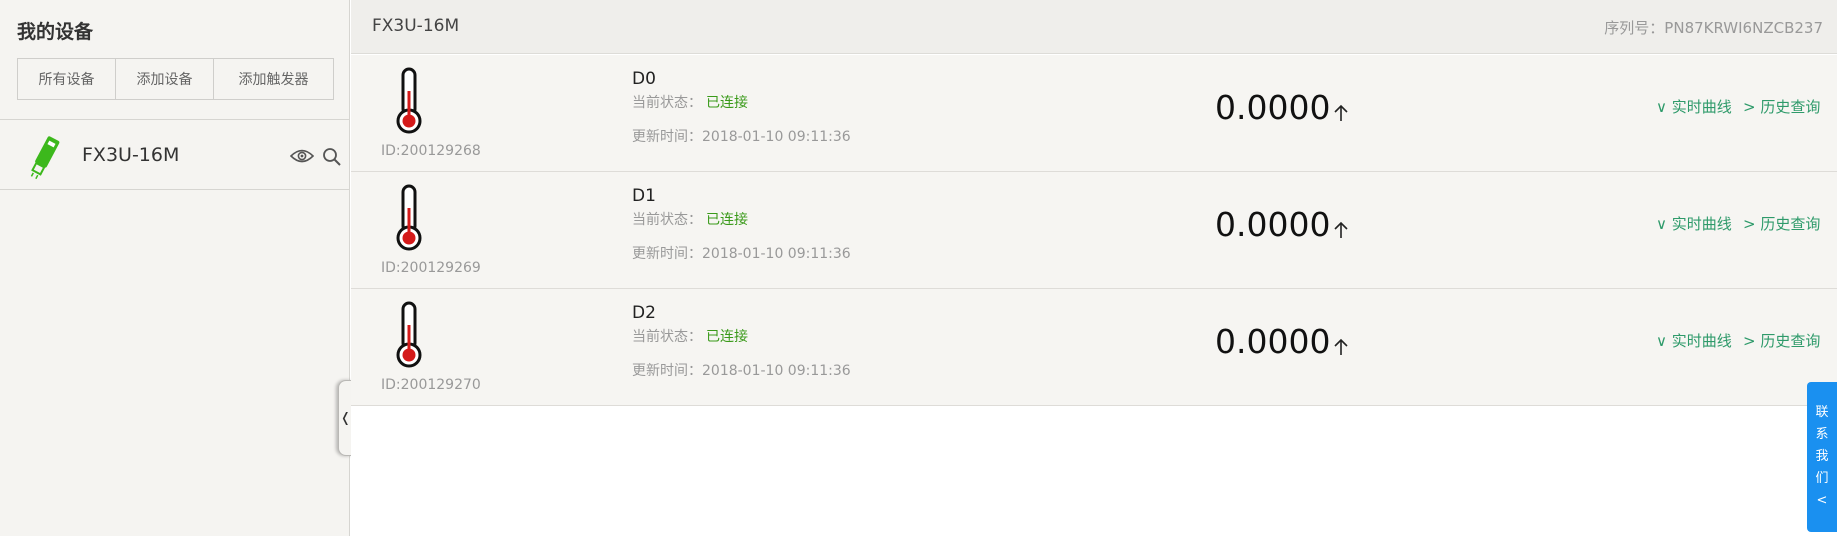 The image size is (1837, 536). I want to click on serial-number: 序列号：PN87KRWI6NZCB237, so click(1713, 28).